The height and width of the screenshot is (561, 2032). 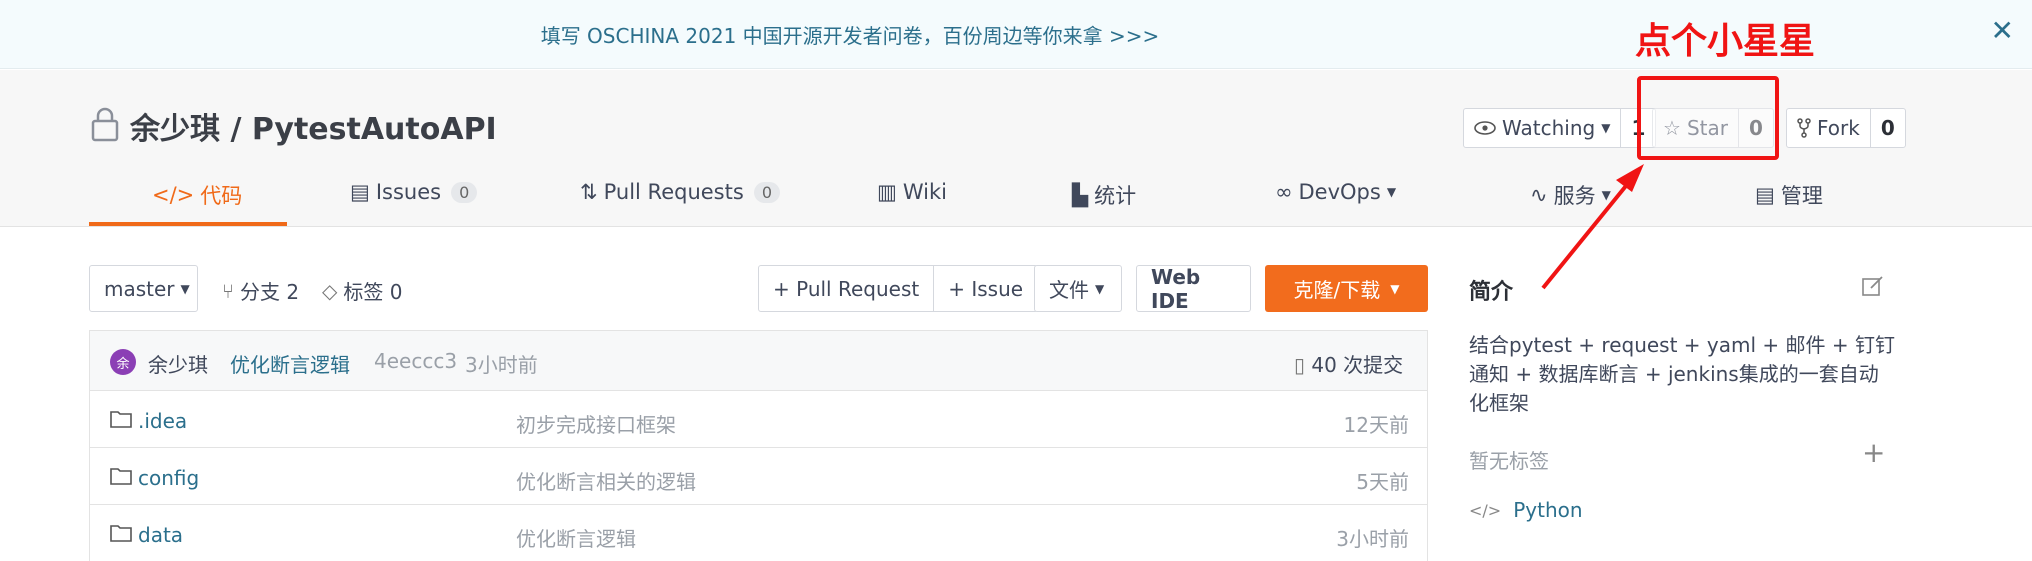 What do you see at coordinates (985, 288) in the screenshot?
I see `new-issue-button: + Issue` at bounding box center [985, 288].